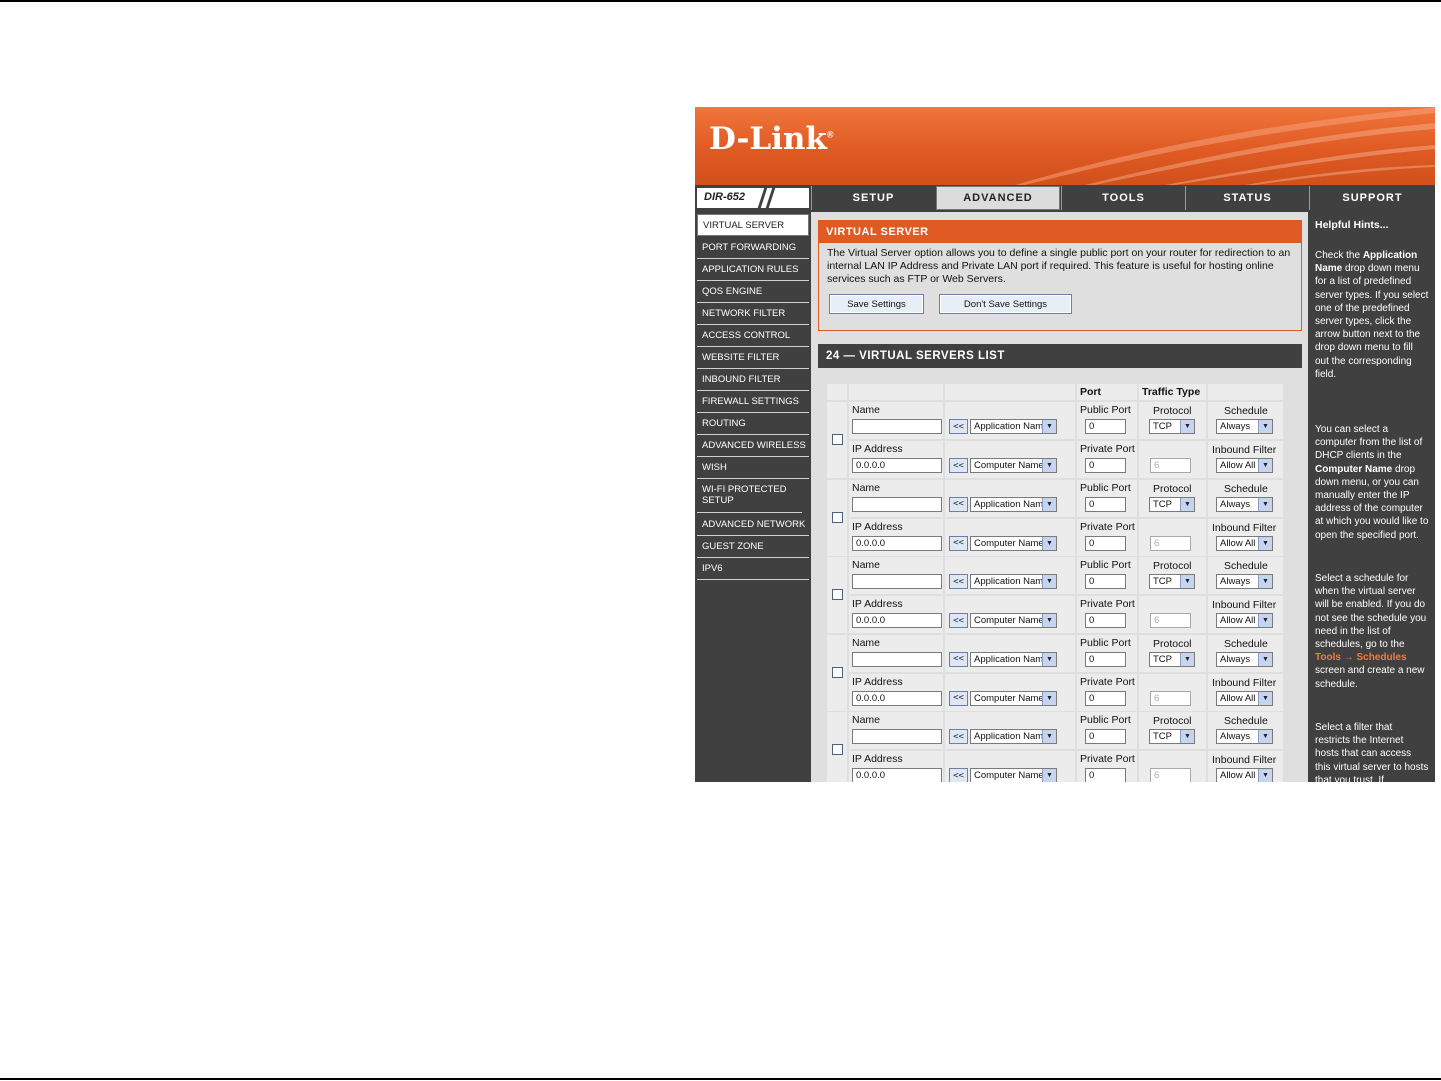 The image size is (1441, 1081). I want to click on sidebar-item-network-filter: NETWORK FILTER, so click(753, 314).